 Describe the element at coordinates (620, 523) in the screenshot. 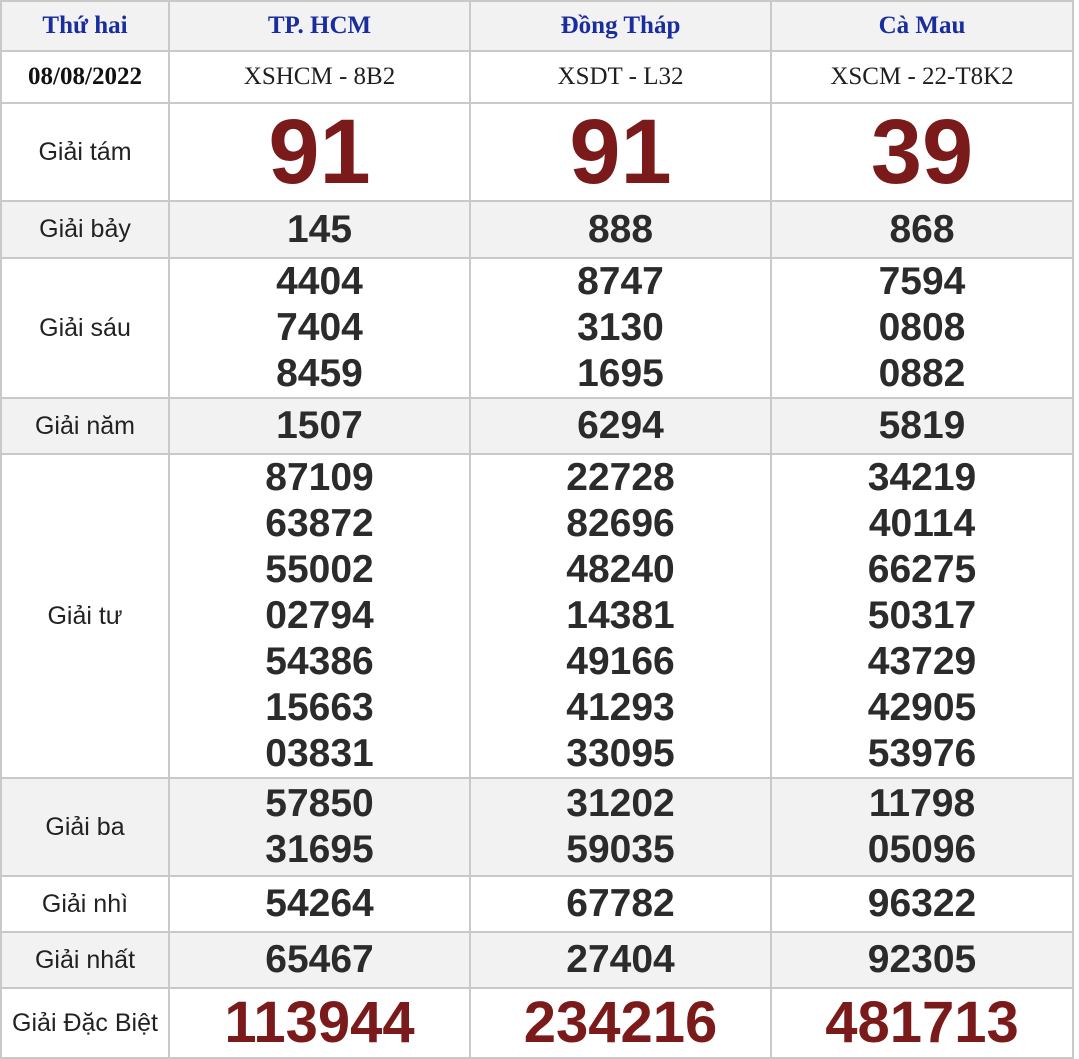

I see `prize-value: 82696` at that location.